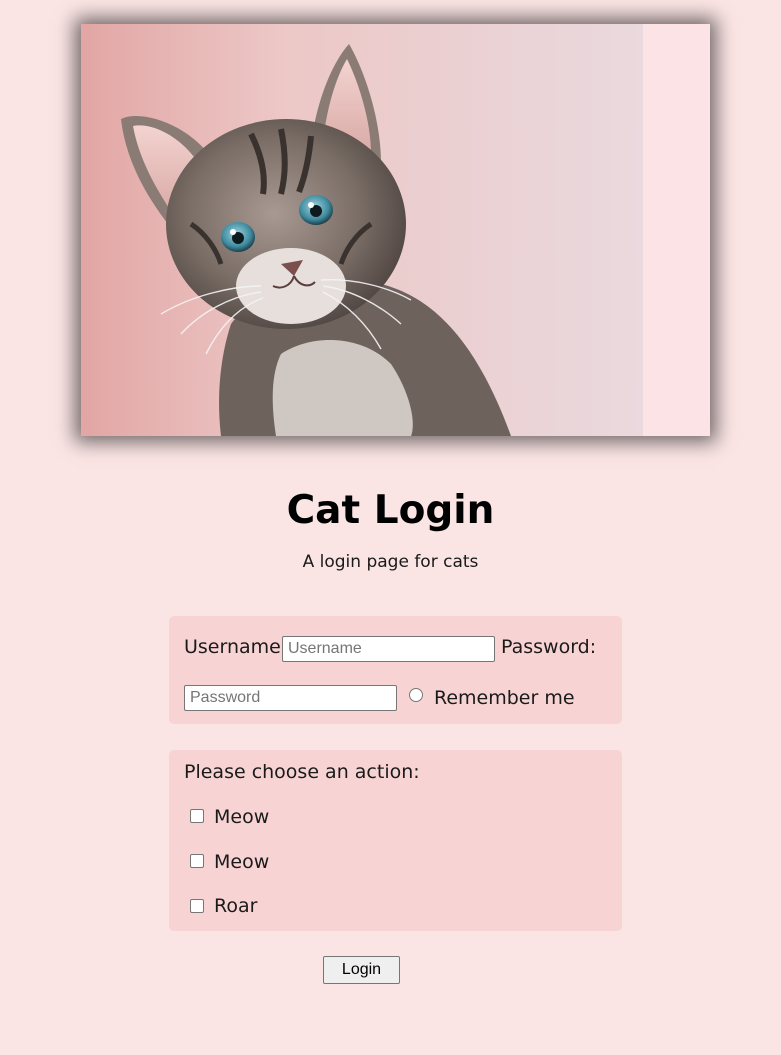 Image resolution: width=781 pixels, height=1055 pixels. What do you see at coordinates (416, 695) in the screenshot?
I see `remember-me-radio` at bounding box center [416, 695].